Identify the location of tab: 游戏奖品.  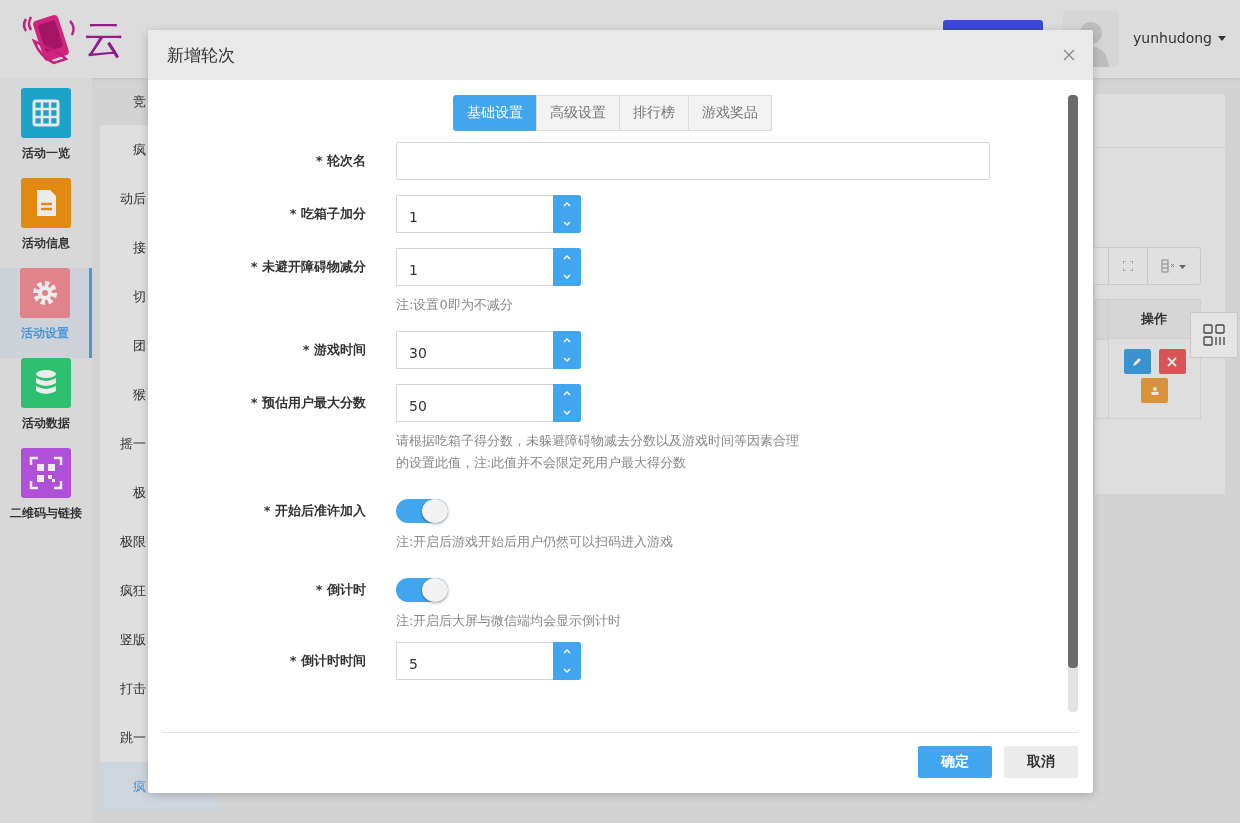
(730, 113).